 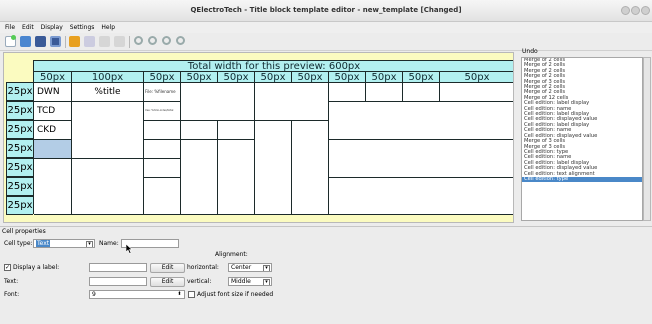 I want to click on undo-panel-title: Undo, so click(x=530, y=51).